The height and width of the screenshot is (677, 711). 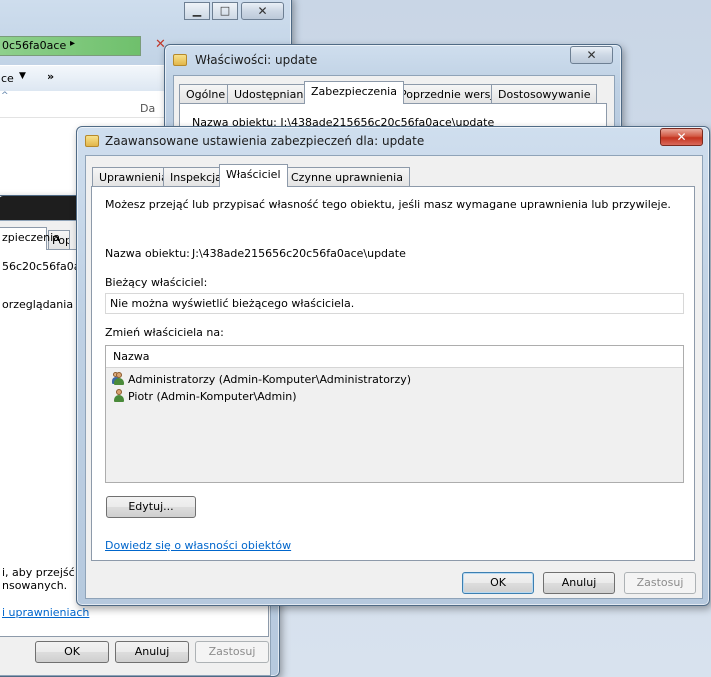 I want to click on tab-security-label: Zabezpieczenia, so click(x=354, y=91).